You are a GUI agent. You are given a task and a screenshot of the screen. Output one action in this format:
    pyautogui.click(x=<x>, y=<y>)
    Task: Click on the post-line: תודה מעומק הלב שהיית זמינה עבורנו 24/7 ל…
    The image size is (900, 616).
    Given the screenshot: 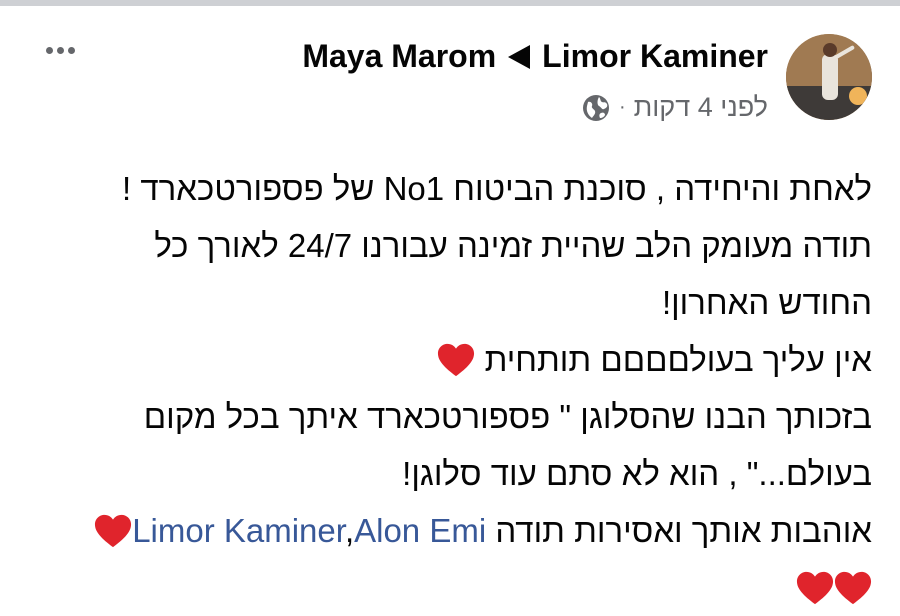 What is the action you would take?
    pyautogui.click(x=513, y=245)
    